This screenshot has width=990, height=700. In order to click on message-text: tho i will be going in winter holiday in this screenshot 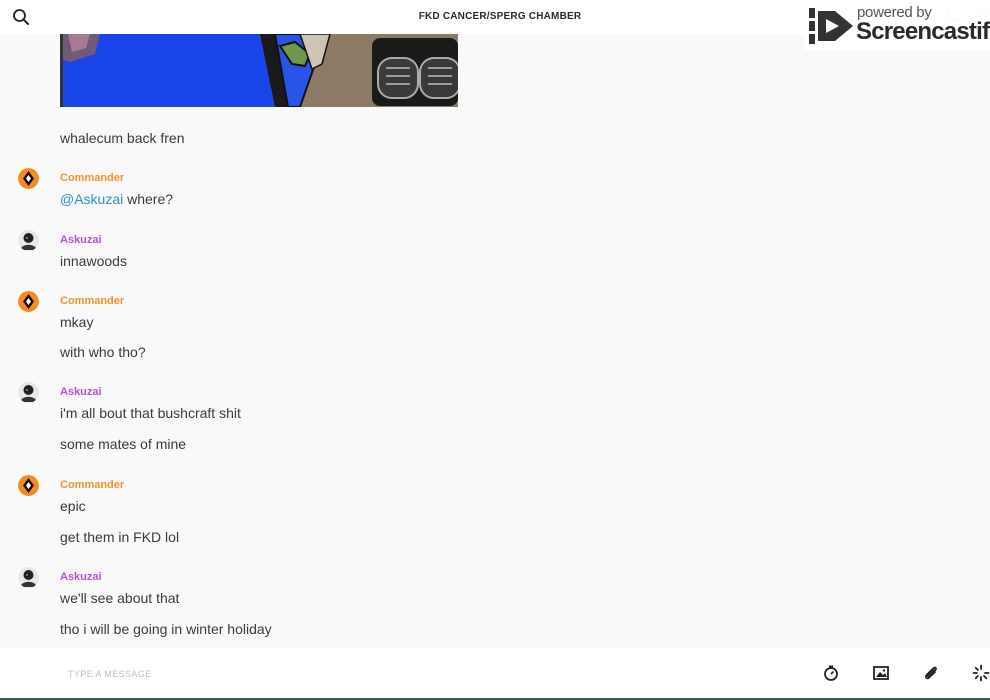, I will do `click(166, 629)`.